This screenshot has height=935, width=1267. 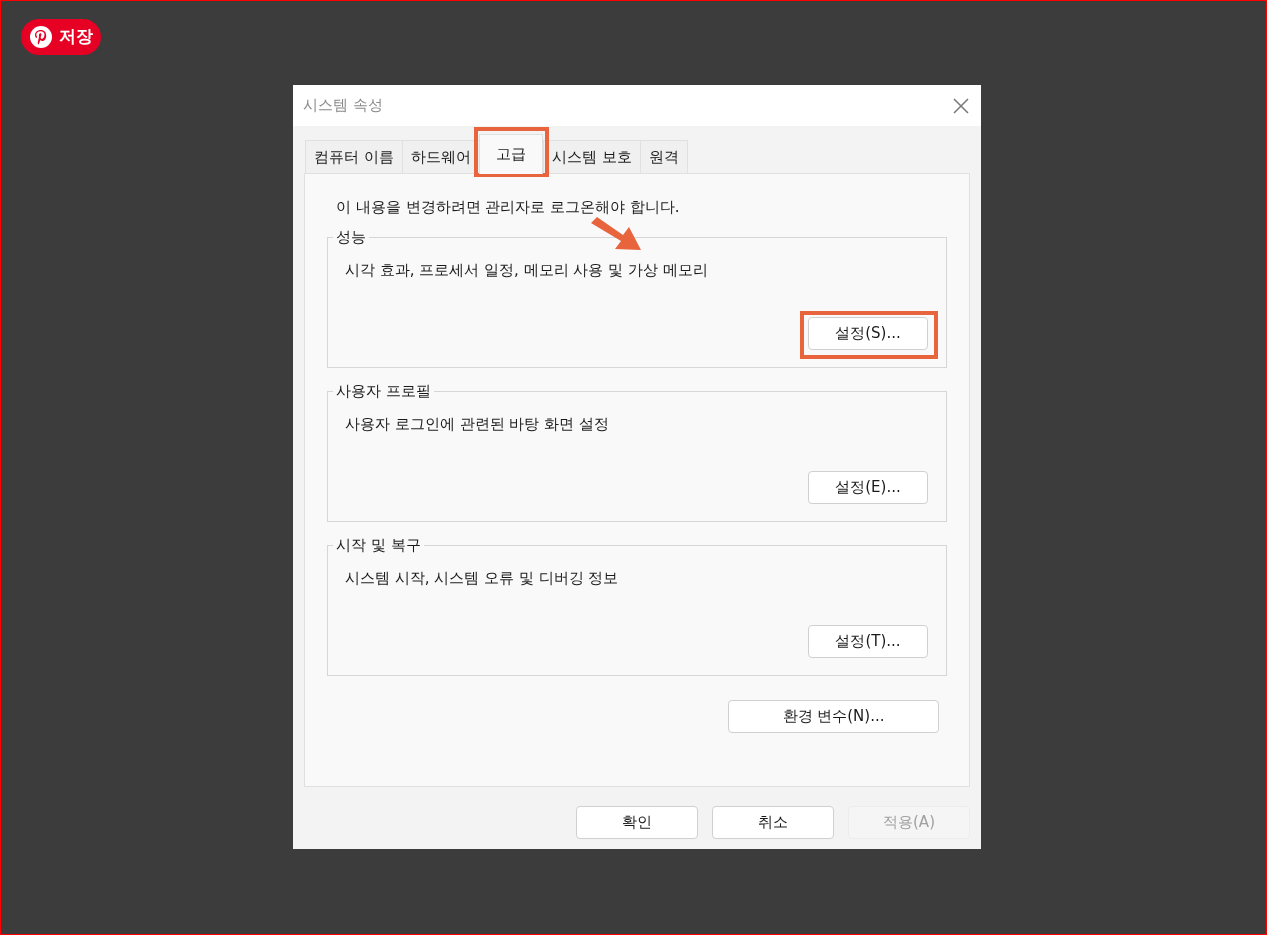 I want to click on tab: 원격, so click(x=663, y=156).